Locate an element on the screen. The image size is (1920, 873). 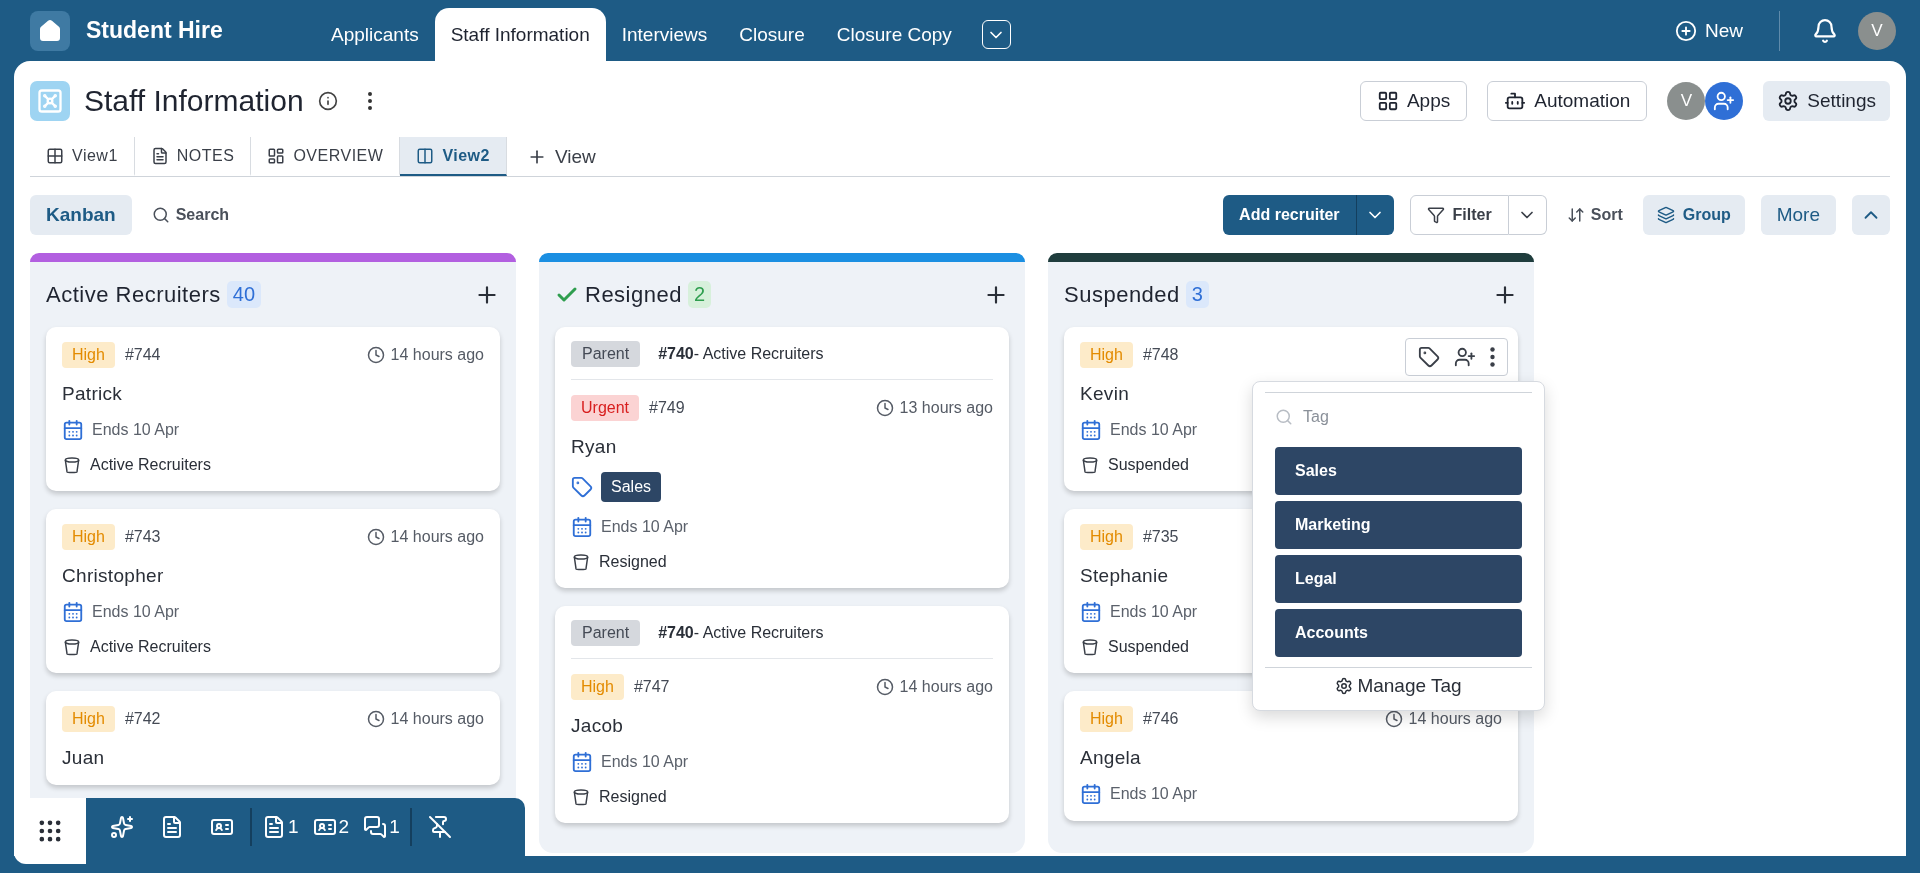
card-name: Christopher is located at coordinates (113, 576).